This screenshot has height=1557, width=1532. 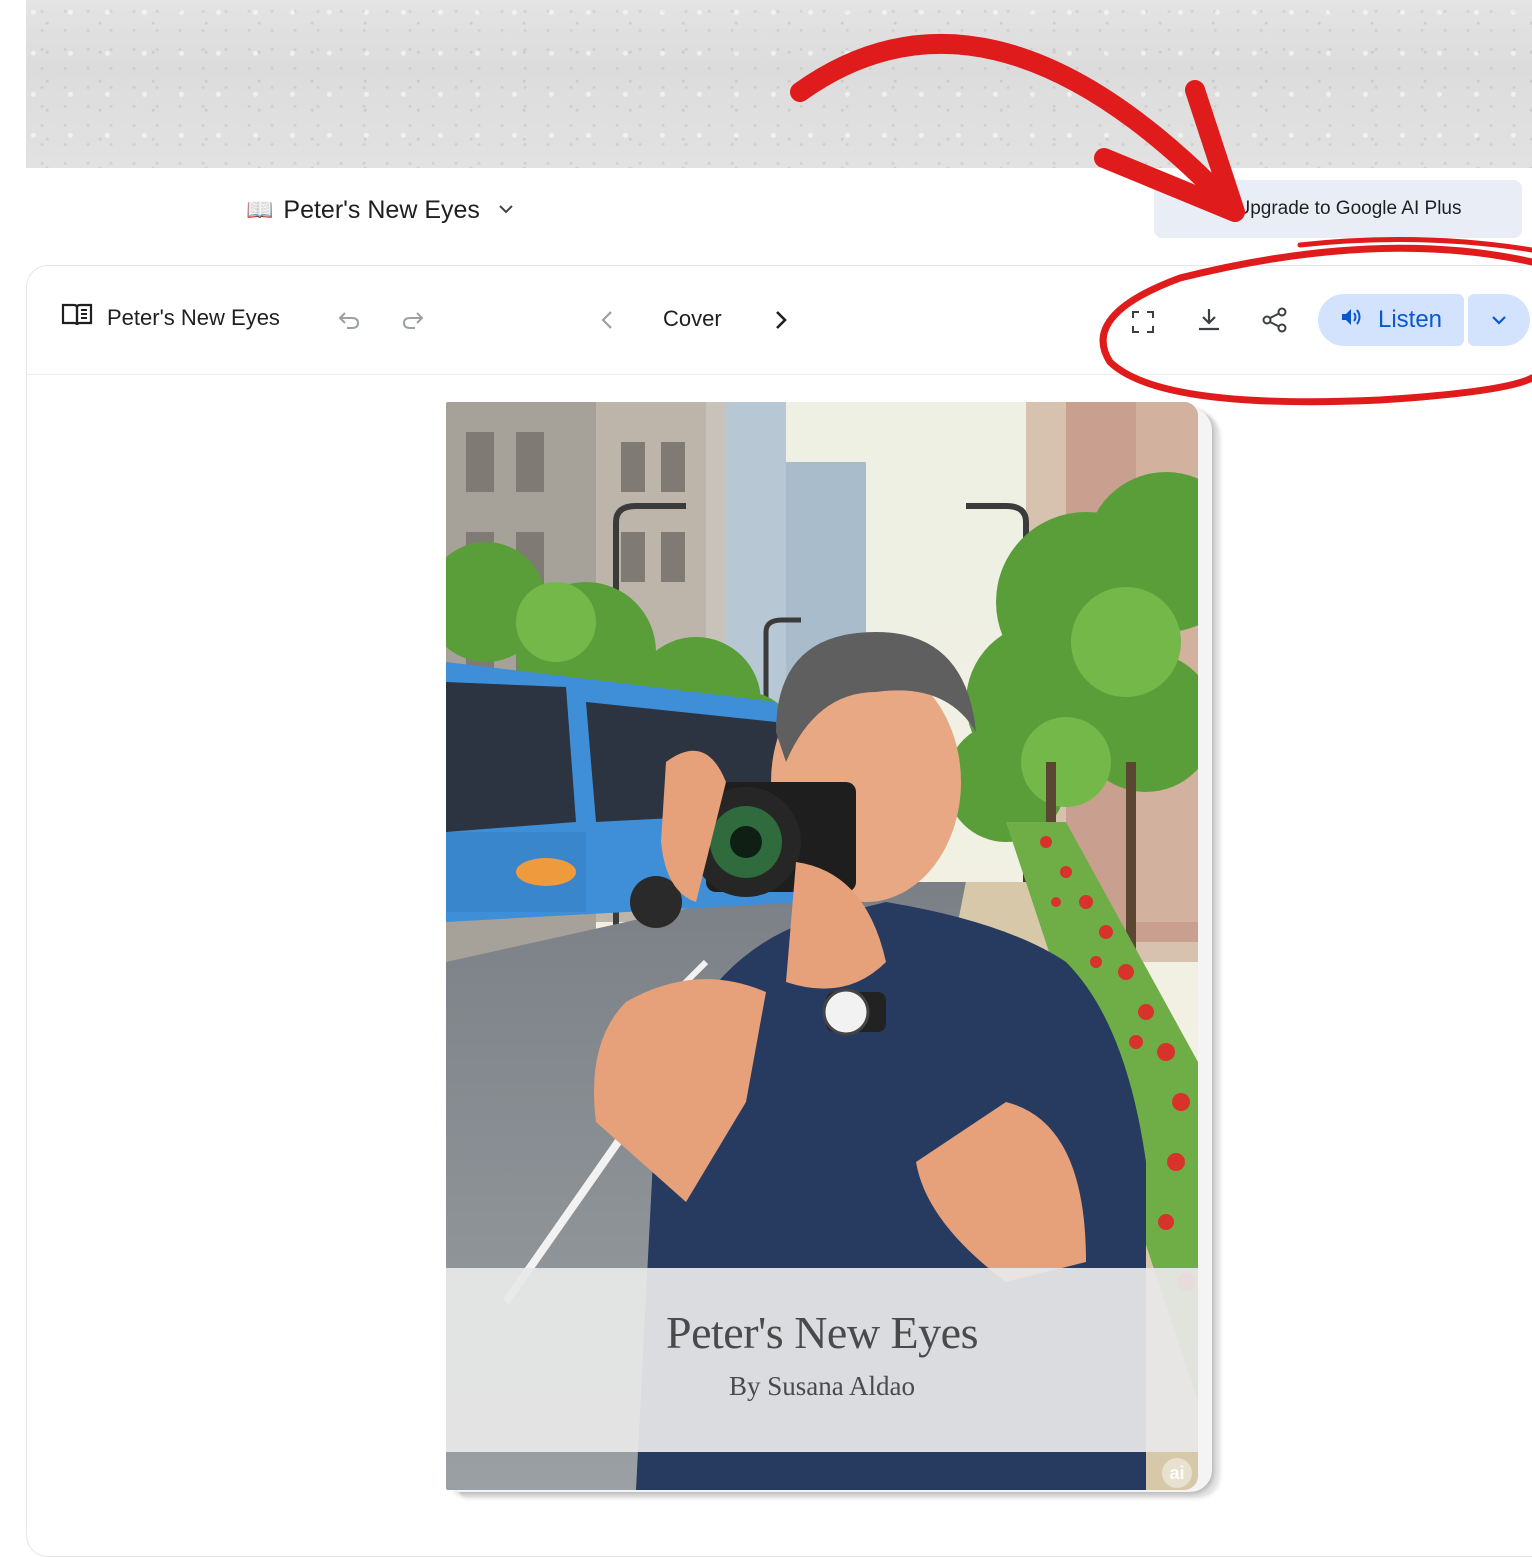 I want to click on gemini-spark-icon, so click(x=1221, y=210).